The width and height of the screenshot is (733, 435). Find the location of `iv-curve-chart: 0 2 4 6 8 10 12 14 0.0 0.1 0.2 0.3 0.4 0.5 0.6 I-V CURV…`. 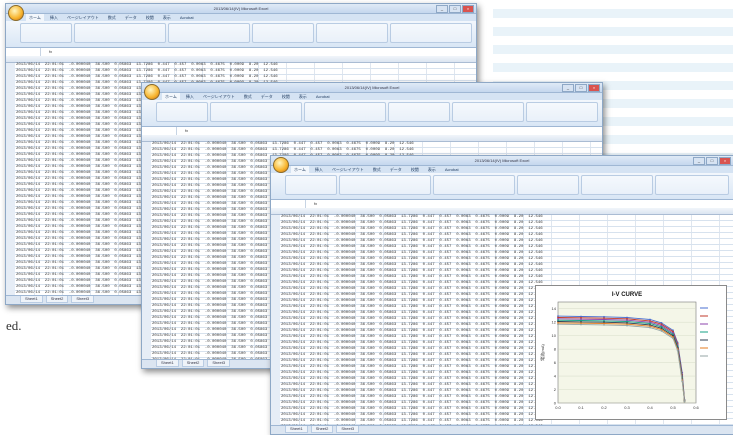

iv-curve-chart: 0 2 4 6 8 10 12 14 0.0 0.1 0.2 0.3 0.4 0.5 0.6 I-V CURV… is located at coordinates (631, 352).